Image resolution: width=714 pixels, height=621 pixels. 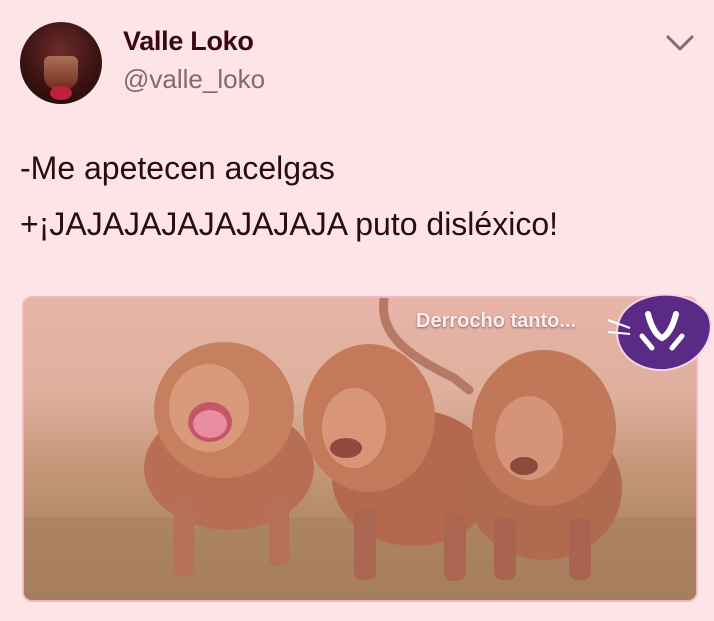 I want to click on beer-label-image, so click(x=61, y=93).